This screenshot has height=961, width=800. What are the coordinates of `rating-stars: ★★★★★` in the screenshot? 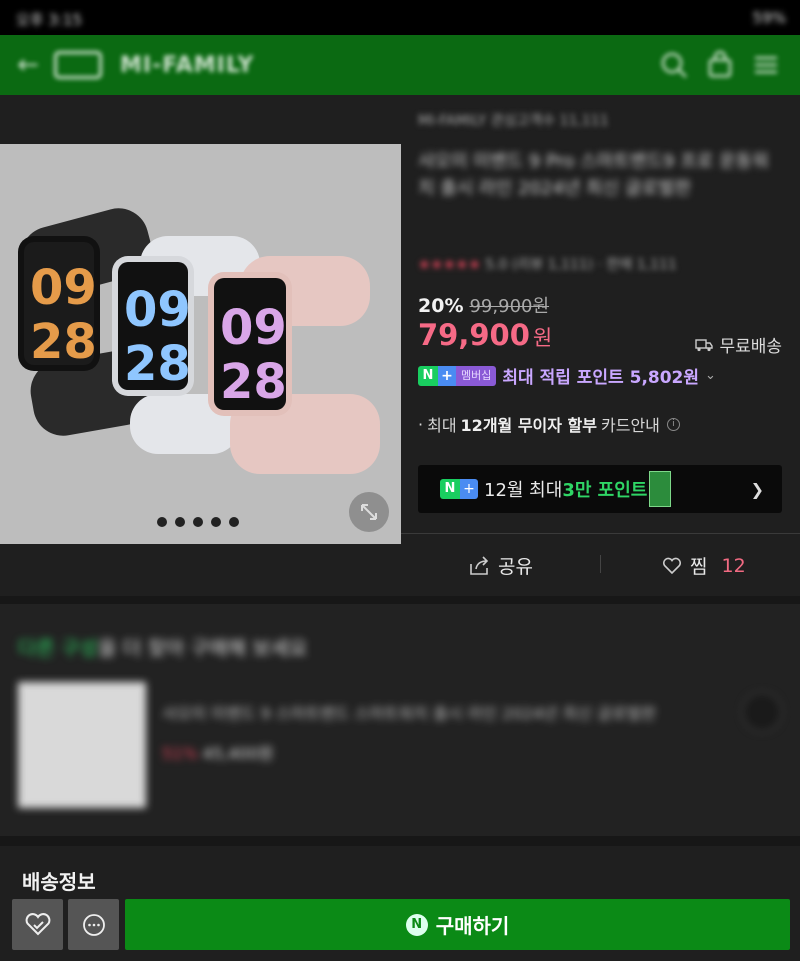 It's located at (449, 265).